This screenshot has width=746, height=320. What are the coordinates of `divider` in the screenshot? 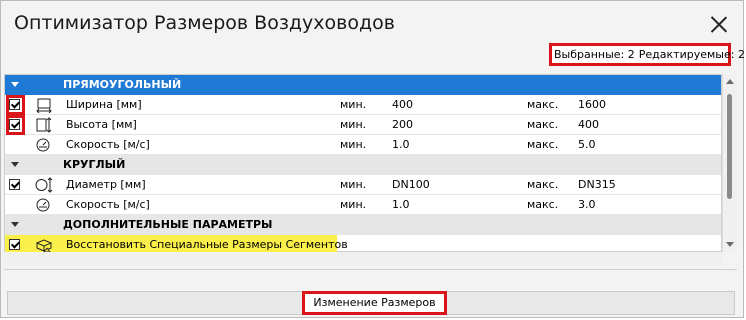 It's located at (370, 269).